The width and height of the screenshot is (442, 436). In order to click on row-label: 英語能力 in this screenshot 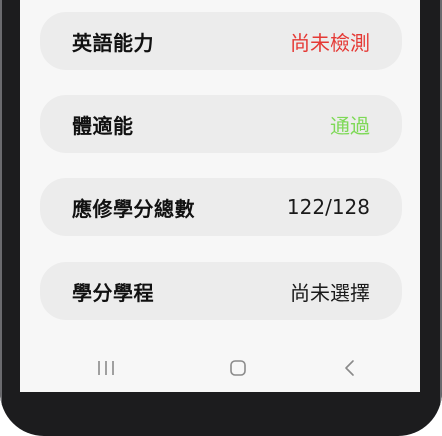, I will do `click(113, 42)`.